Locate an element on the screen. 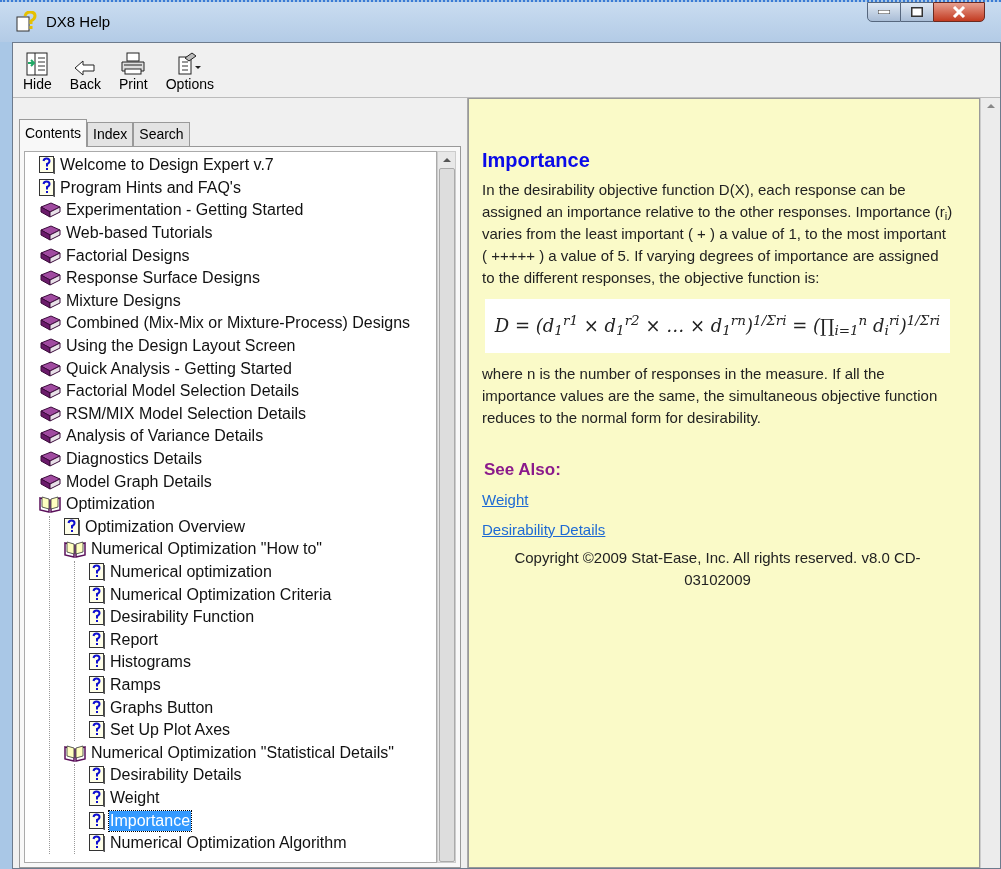 The height and width of the screenshot is (869, 1001). tree-item: Quick Analysis - Getting Started is located at coordinates (179, 368).